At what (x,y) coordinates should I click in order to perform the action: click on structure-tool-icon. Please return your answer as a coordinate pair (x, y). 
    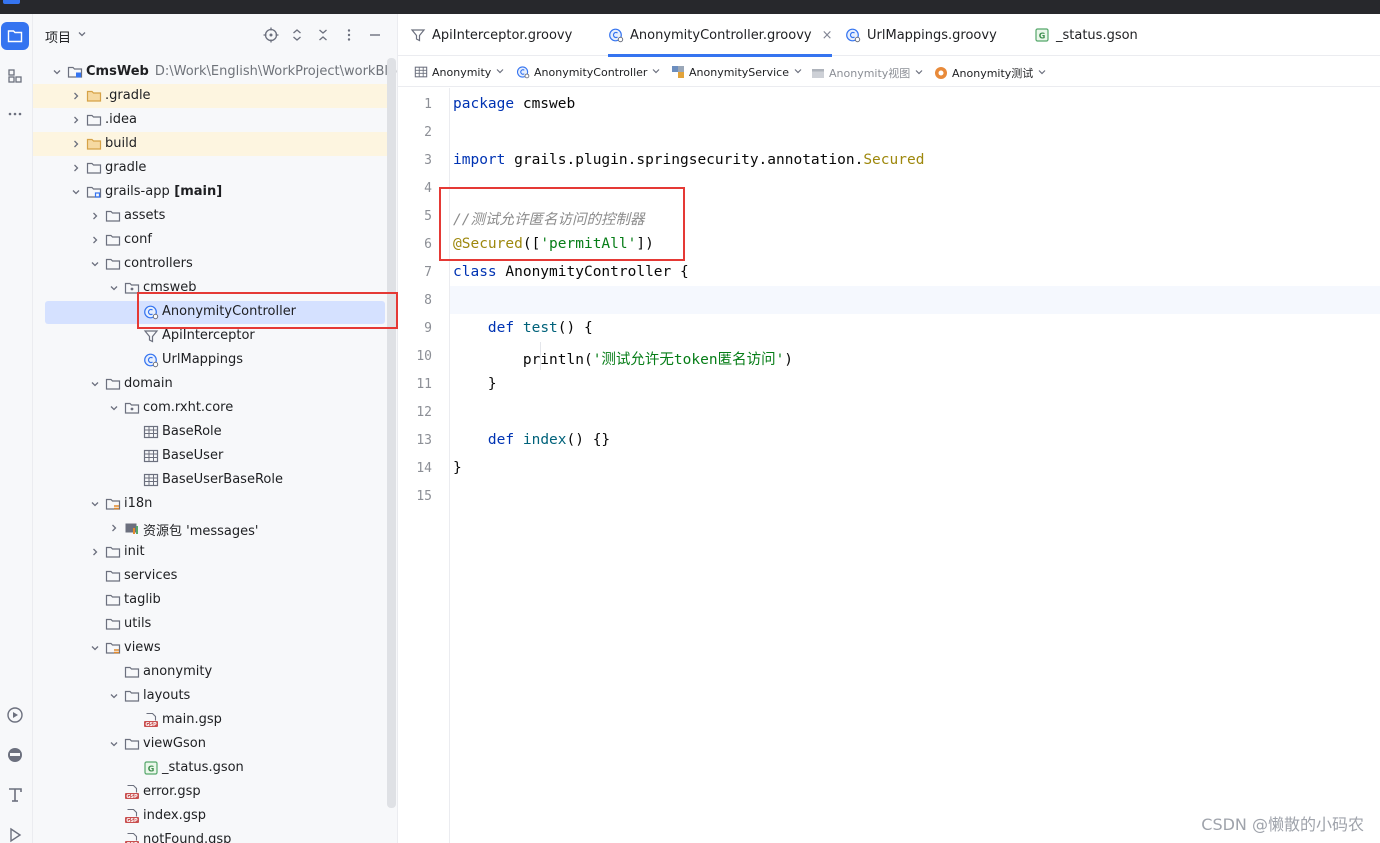
    Looking at the image, I should click on (15, 76).